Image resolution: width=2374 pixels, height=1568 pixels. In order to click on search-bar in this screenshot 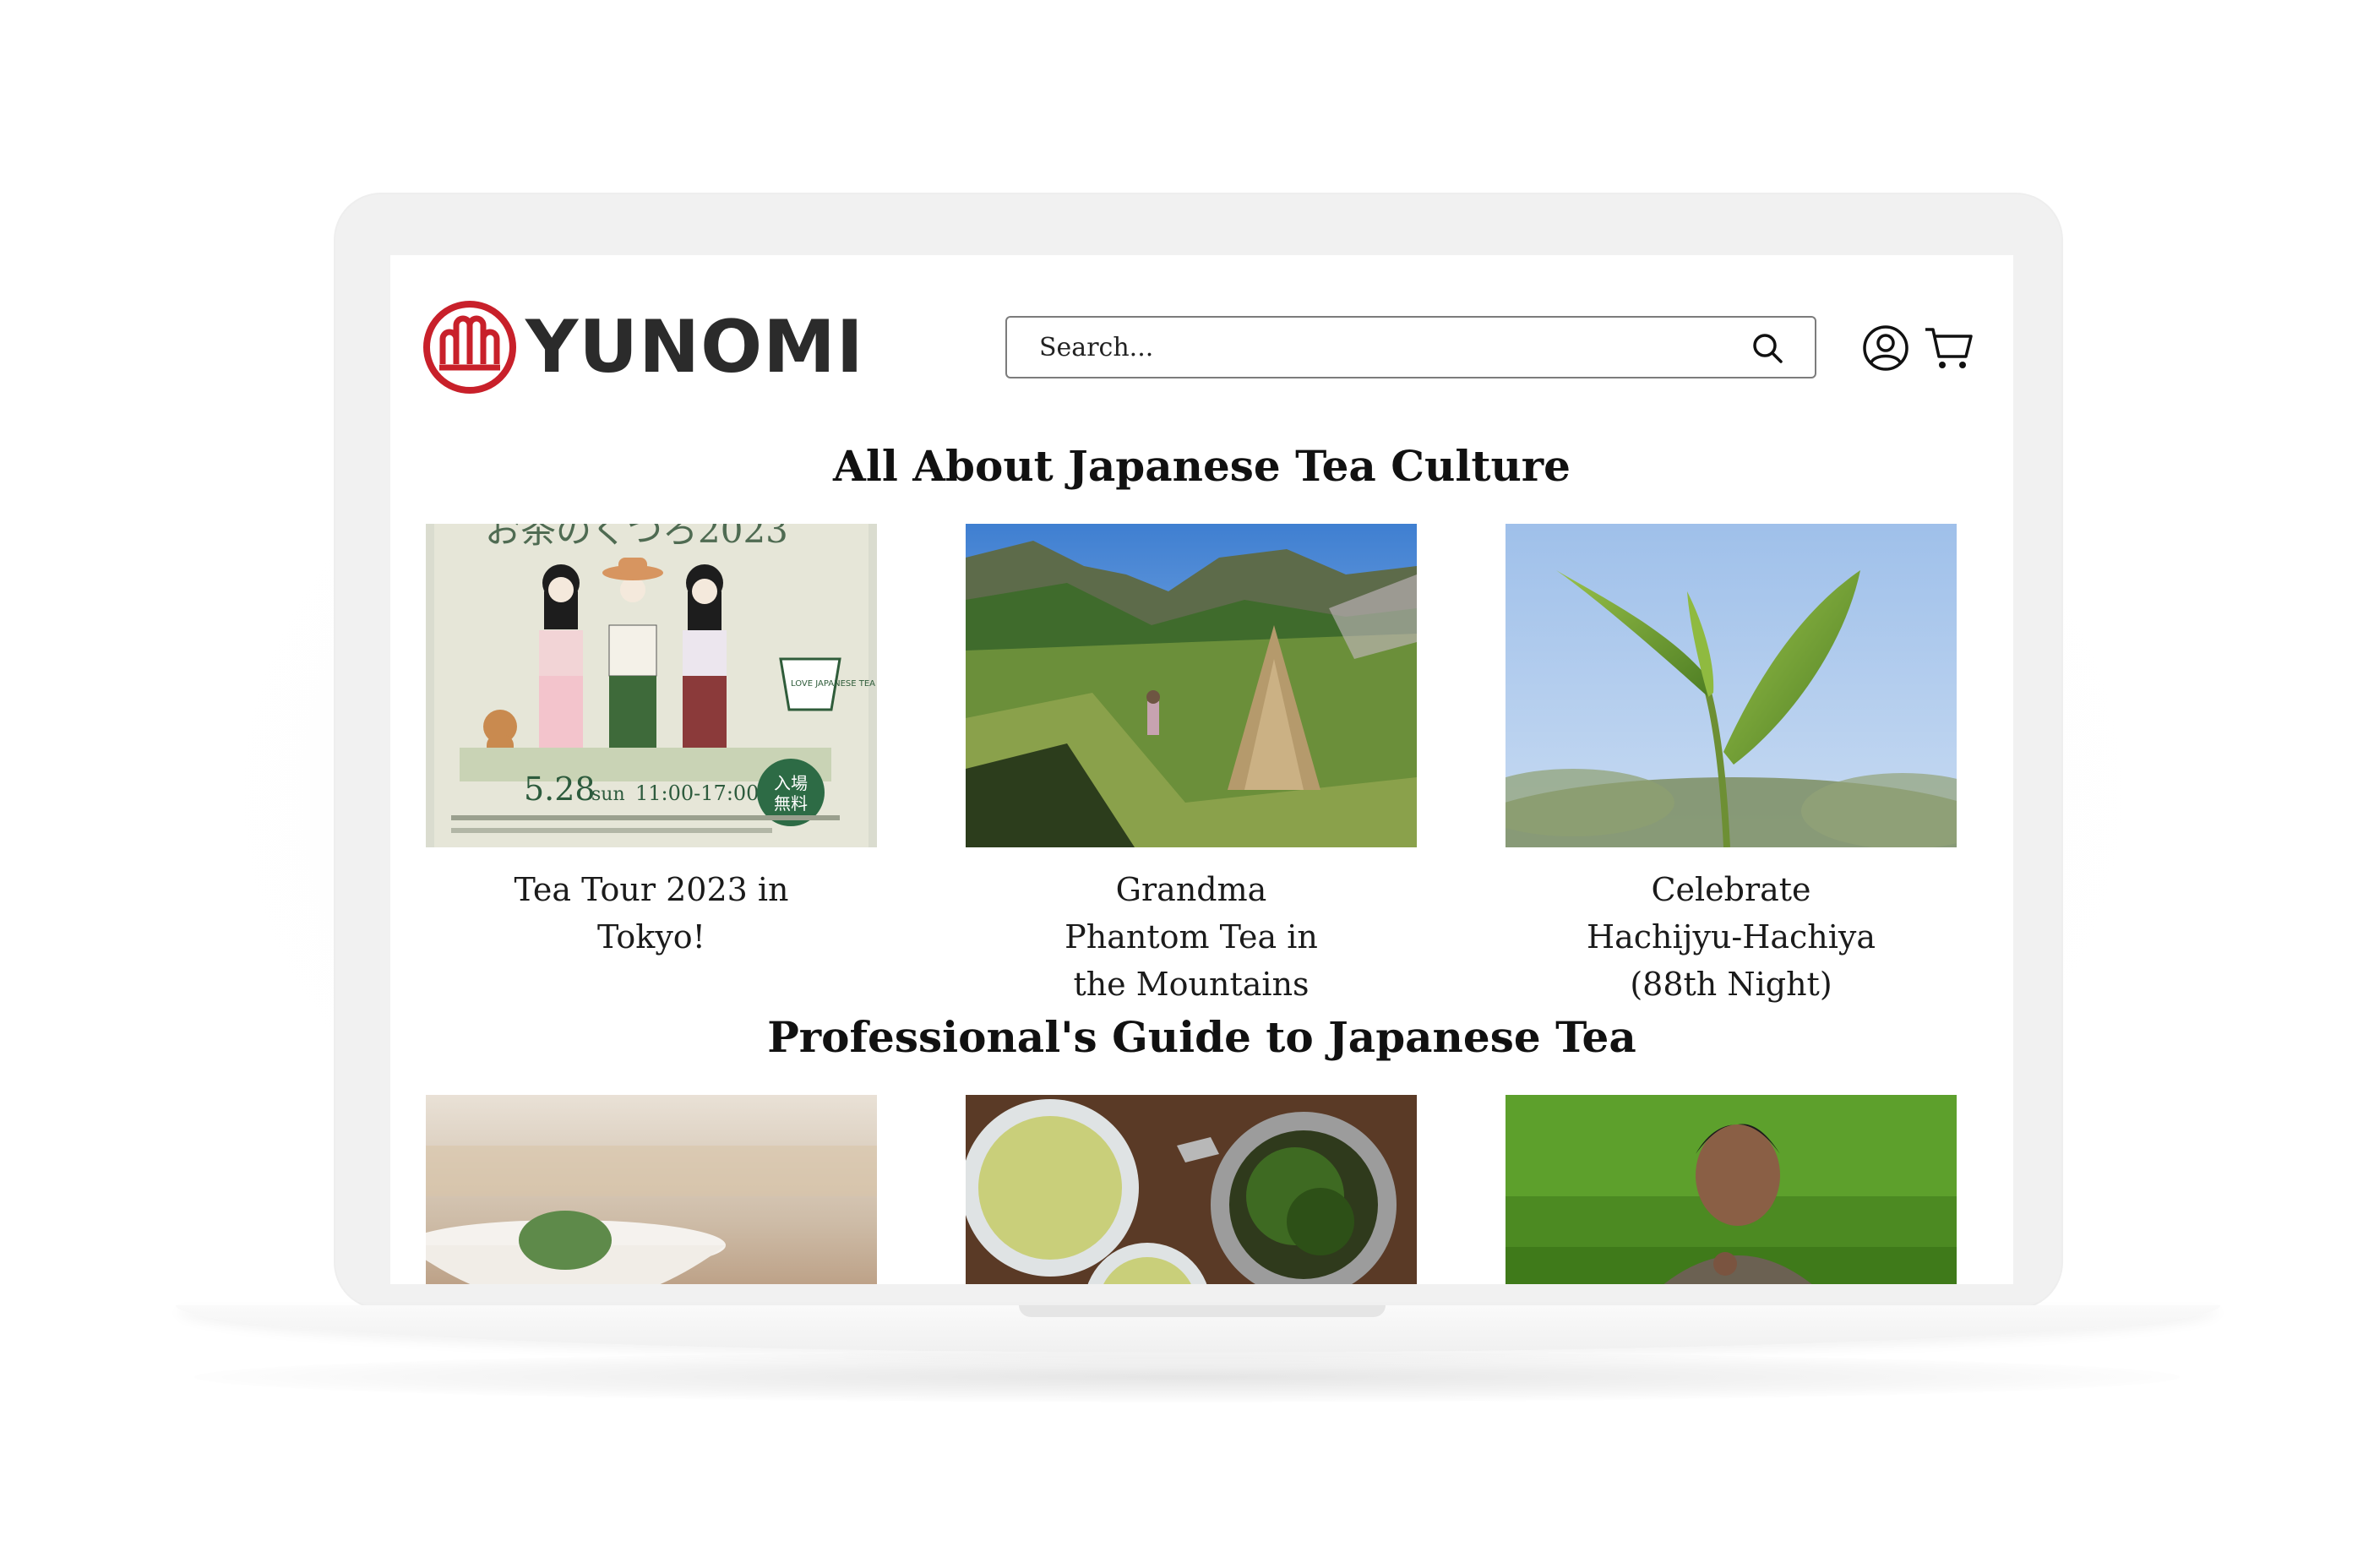, I will do `click(1410, 347)`.